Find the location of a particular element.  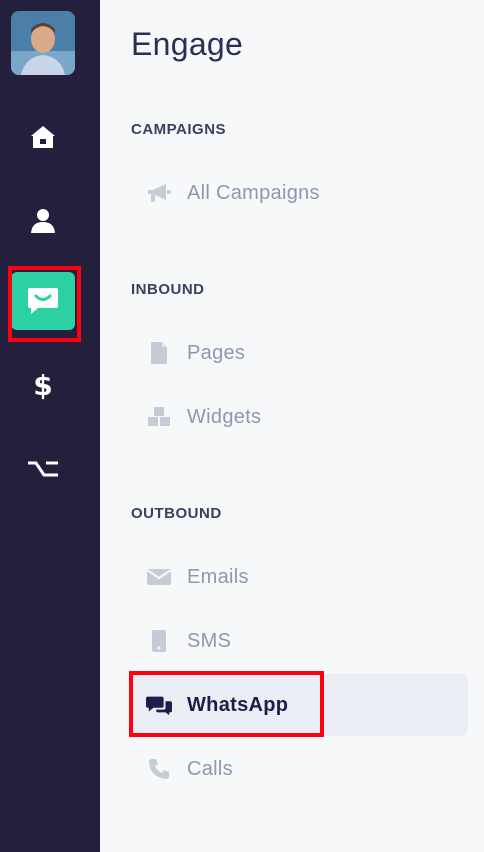

rail-home-button is located at coordinates (43, 137).